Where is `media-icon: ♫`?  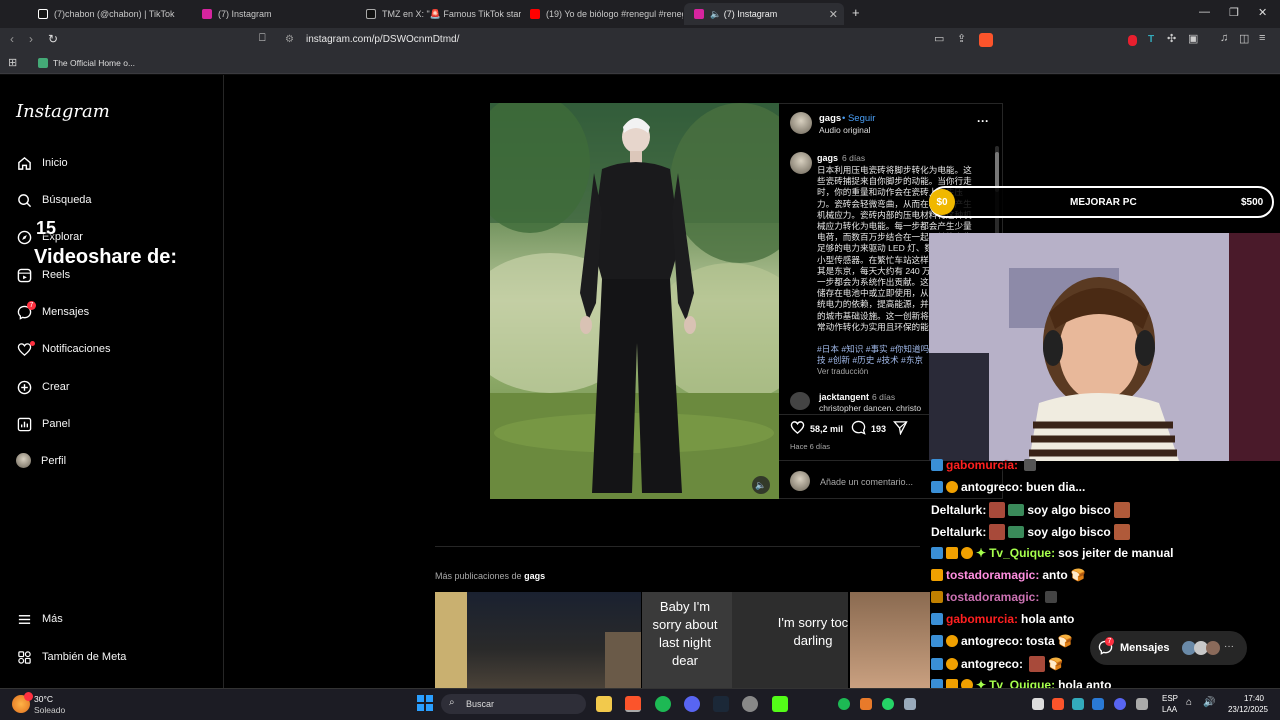 media-icon: ♫ is located at coordinates (1224, 38).